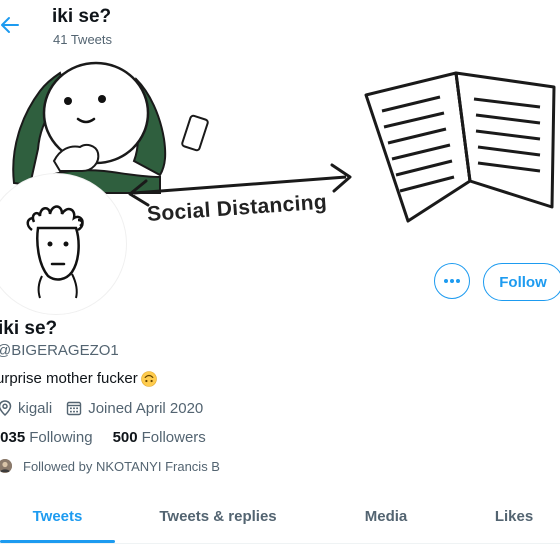  Describe the element at coordinates (386, 516) in the screenshot. I see `tab-media: Media` at that location.